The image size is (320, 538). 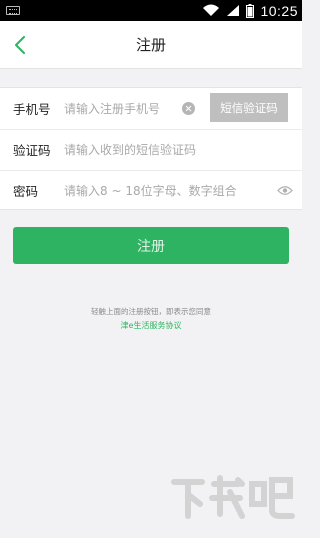 I want to click on chevron-left-icon, so click(x=20, y=45).